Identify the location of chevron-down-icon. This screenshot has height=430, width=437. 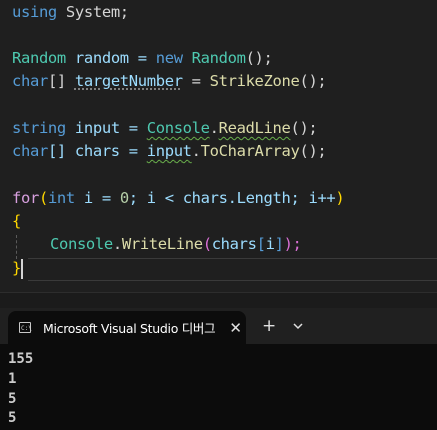
(298, 326).